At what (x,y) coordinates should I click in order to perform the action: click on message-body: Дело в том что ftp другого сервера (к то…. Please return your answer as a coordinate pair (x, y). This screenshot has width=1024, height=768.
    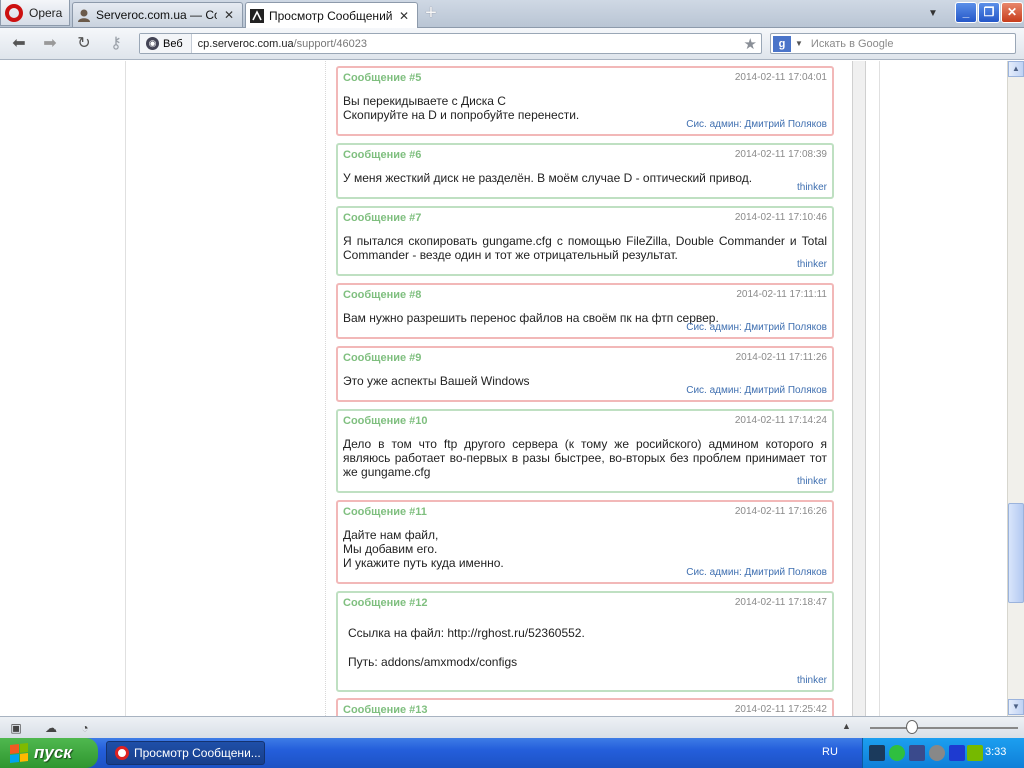
    Looking at the image, I should click on (585, 458).